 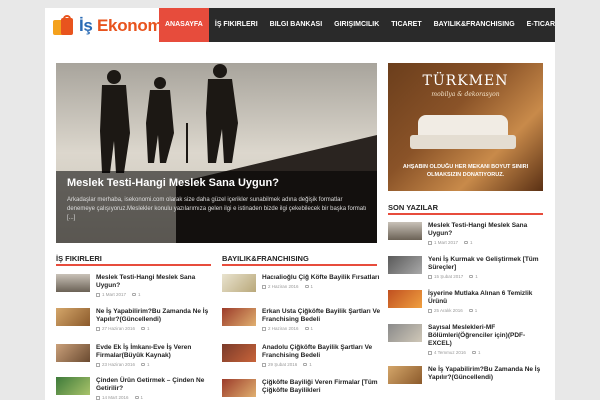 What do you see at coordinates (488, 298) in the screenshot?
I see `article-title: İşyerine Mutlaka Alınan 6 Temizlik Ürünü` at bounding box center [488, 298].